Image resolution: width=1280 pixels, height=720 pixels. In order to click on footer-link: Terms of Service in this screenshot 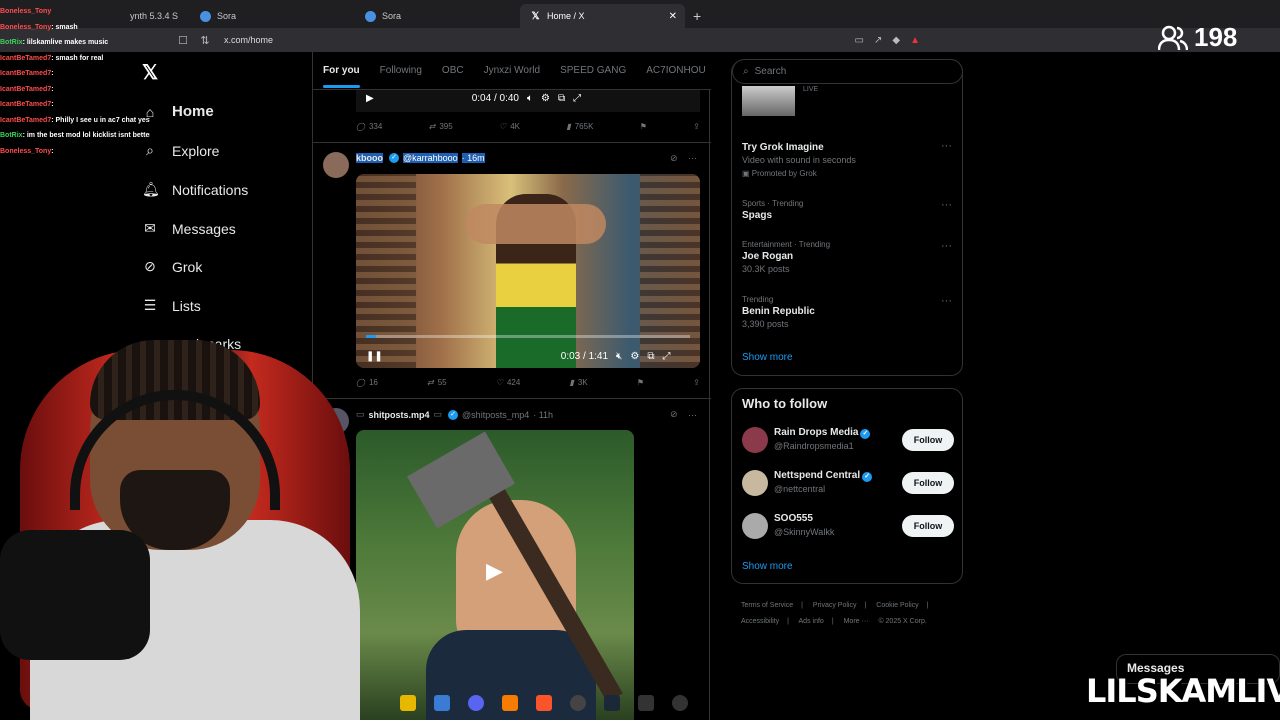, I will do `click(767, 605)`.